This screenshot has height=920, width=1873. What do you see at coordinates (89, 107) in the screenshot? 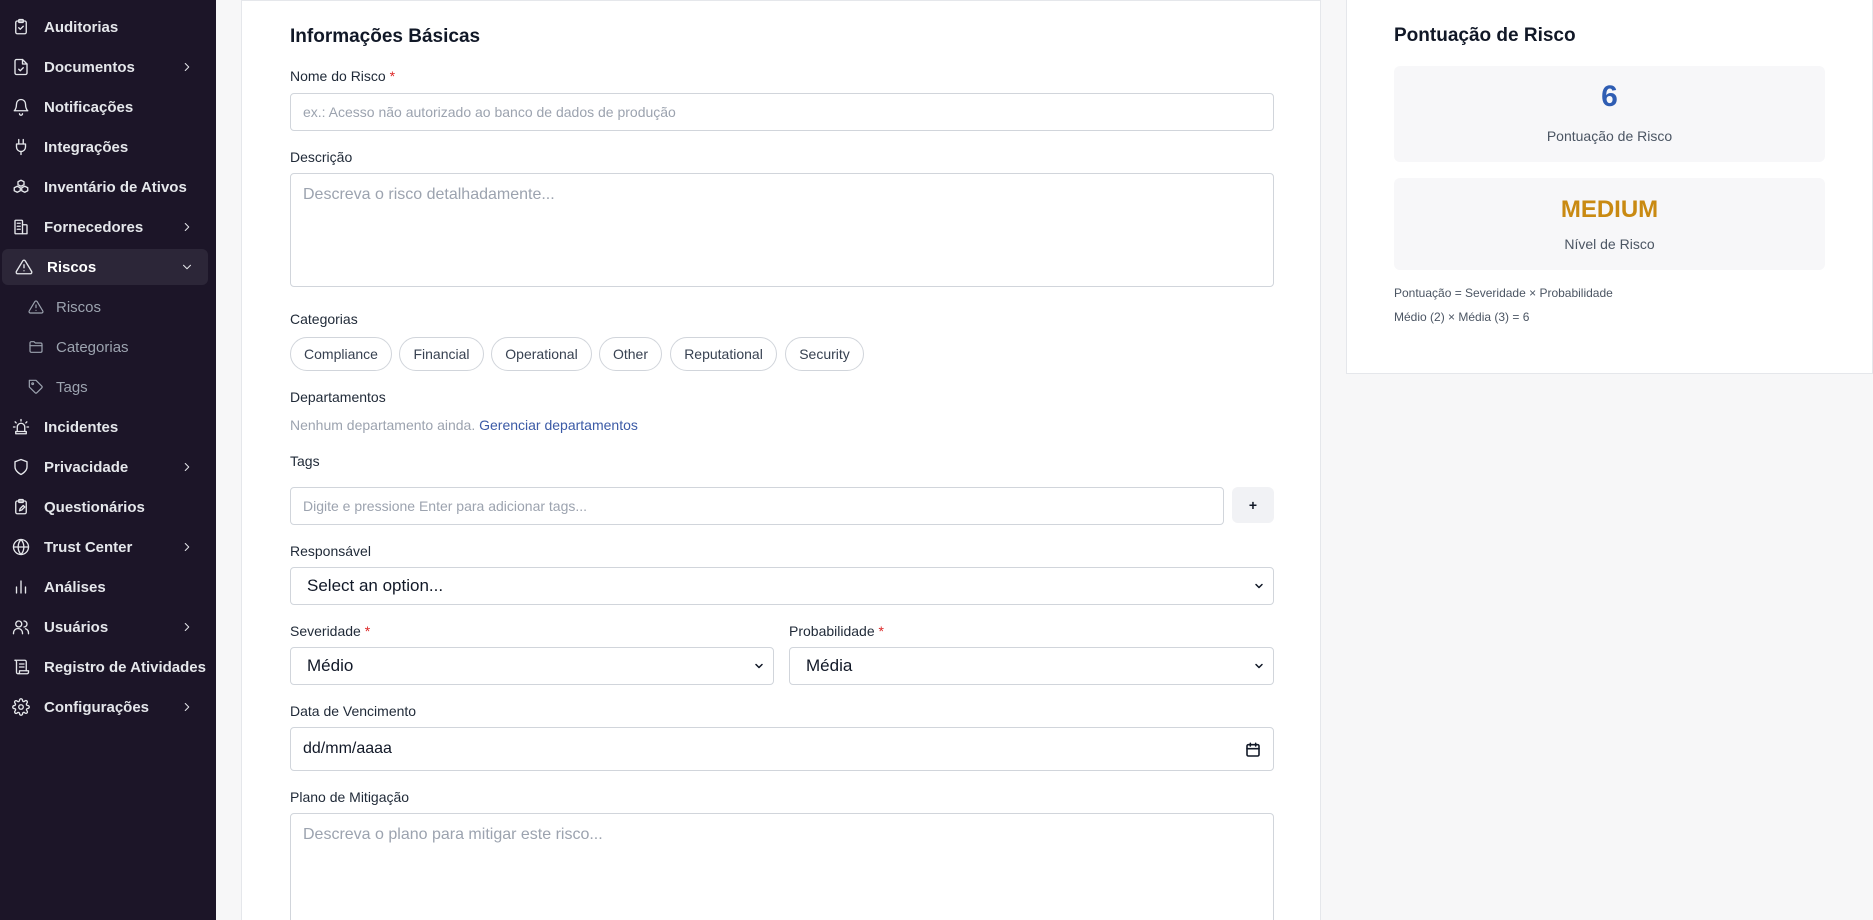
I see `sidebar-item-label: Notificações` at bounding box center [89, 107].